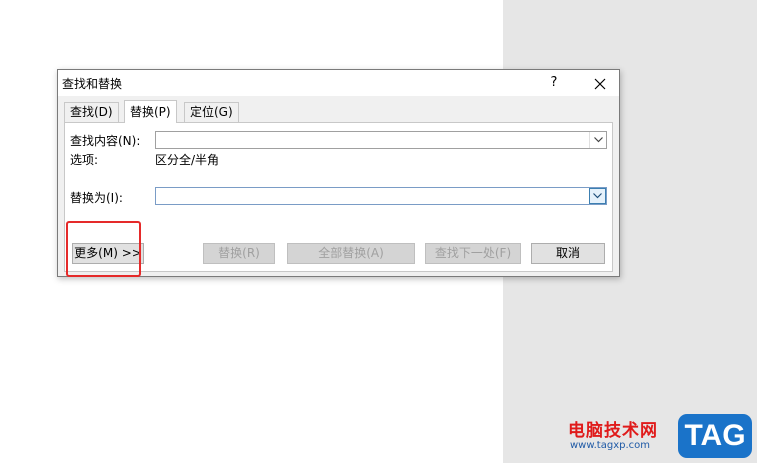 This screenshot has height=463, width=757. I want to click on options-label: 选项:, so click(84, 160).